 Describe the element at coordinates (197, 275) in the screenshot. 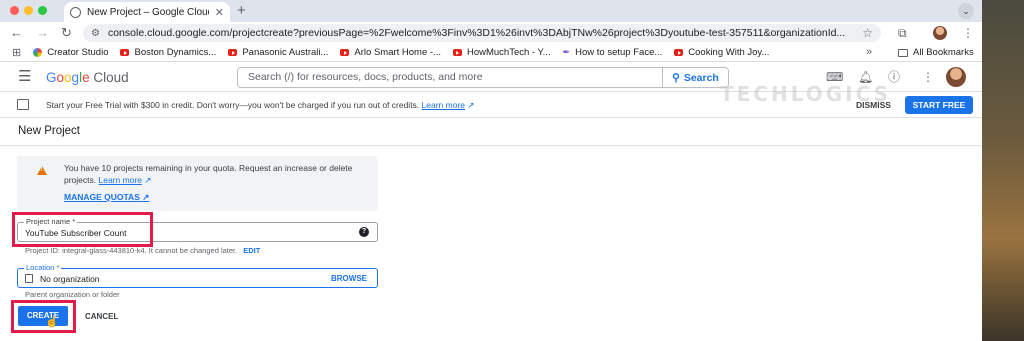

I see `location-field: Location * No organization BROWSE` at that location.